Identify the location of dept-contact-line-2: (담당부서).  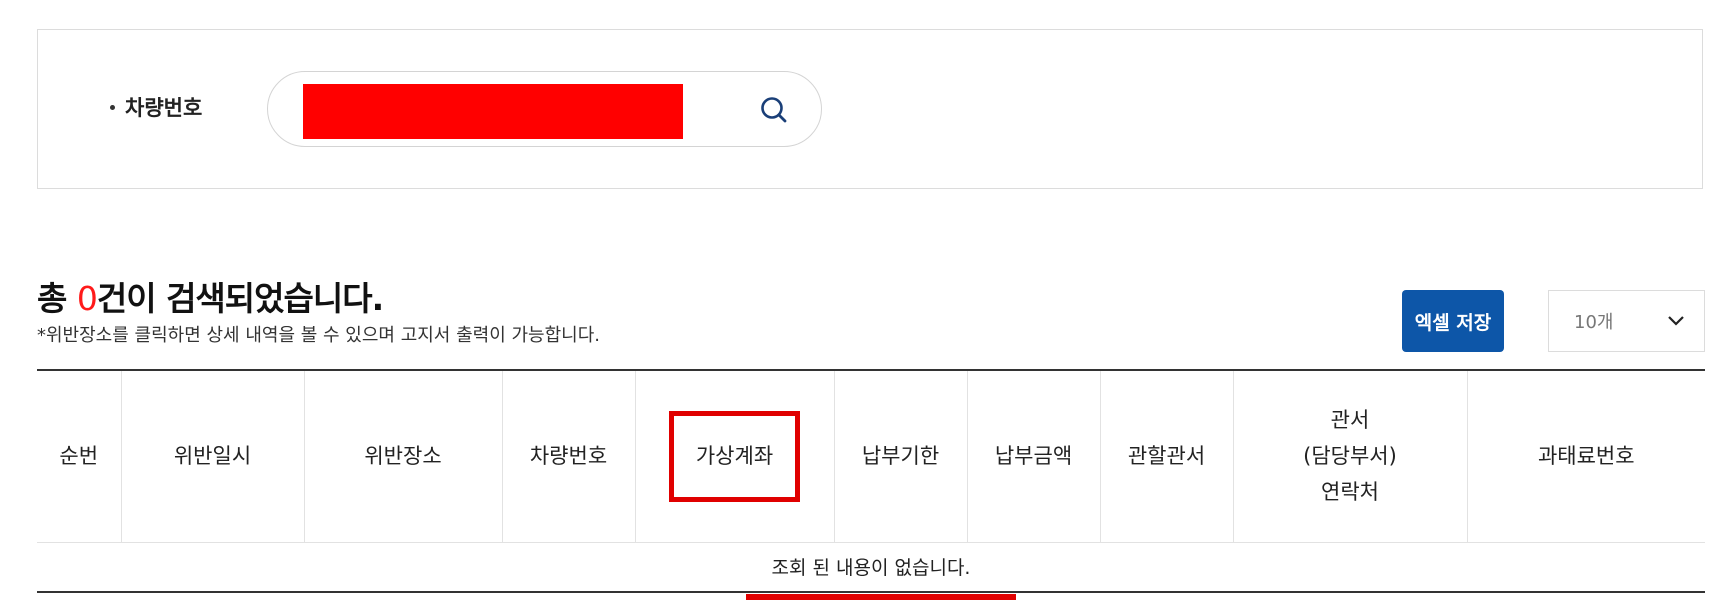
(1350, 456).